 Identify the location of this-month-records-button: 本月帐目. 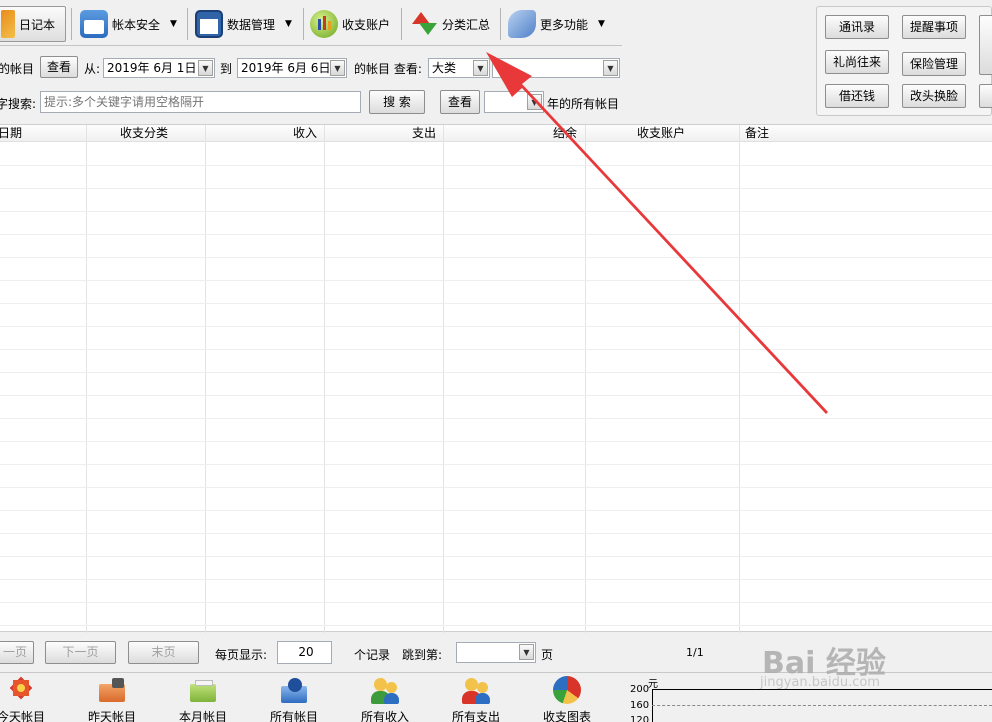
(203, 699).